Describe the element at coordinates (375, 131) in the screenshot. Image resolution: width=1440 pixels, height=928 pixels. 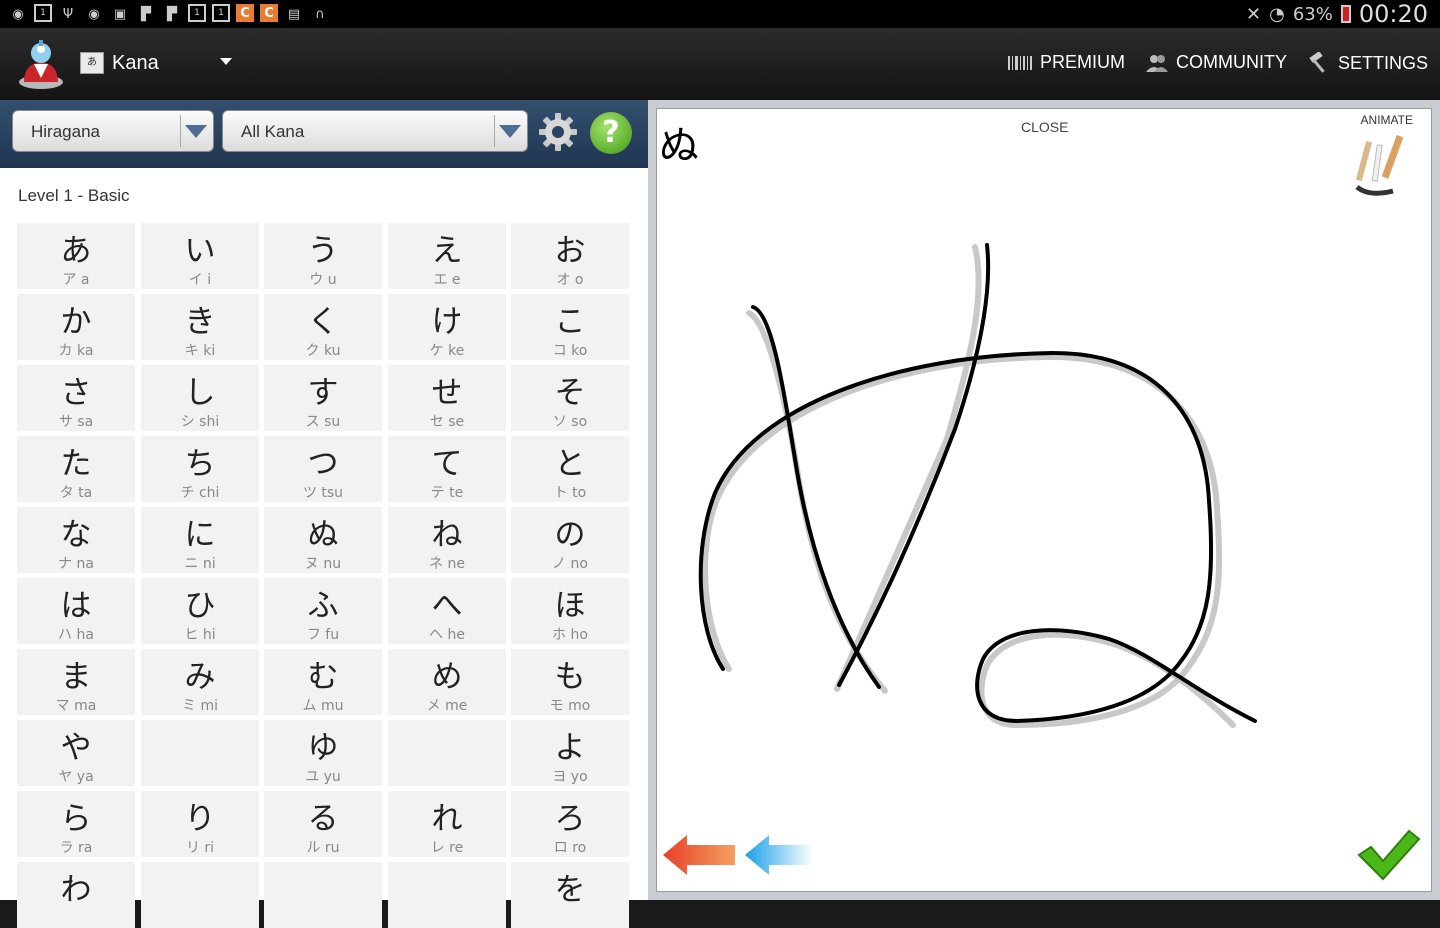
I see `set-dropdown: All Kana` at that location.